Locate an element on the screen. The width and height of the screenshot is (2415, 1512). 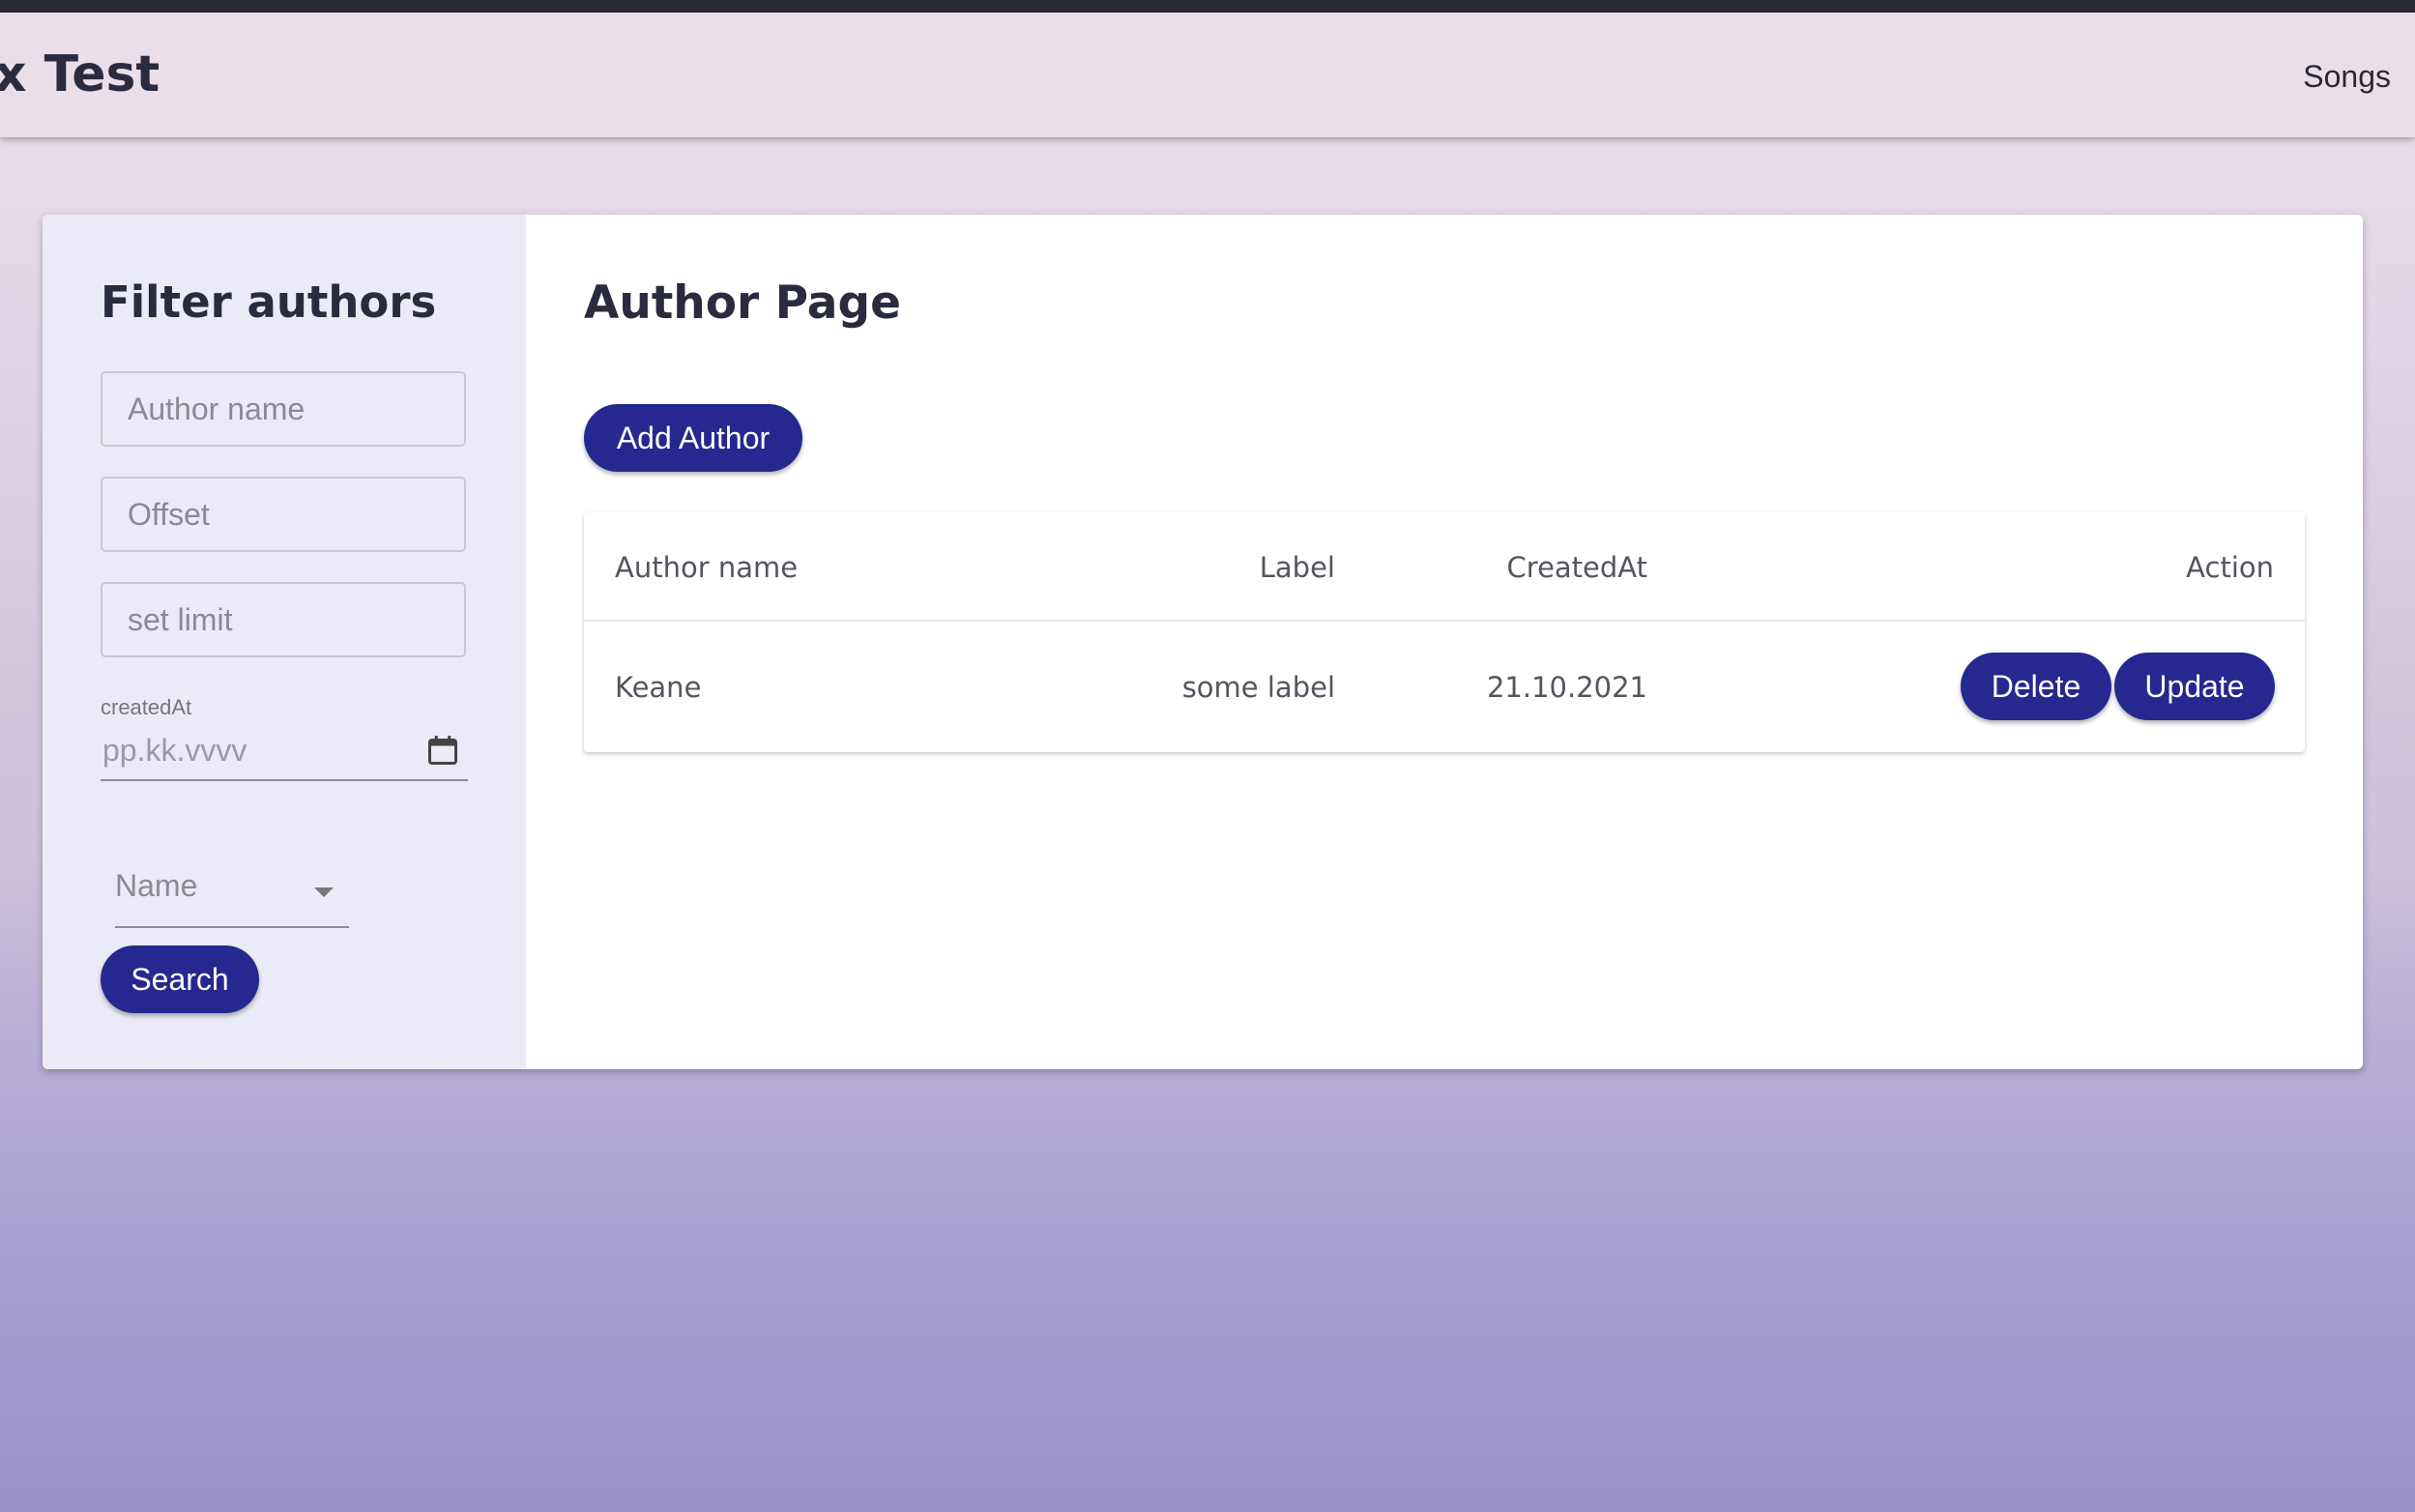
page-title: Author Page is located at coordinates (743, 303).